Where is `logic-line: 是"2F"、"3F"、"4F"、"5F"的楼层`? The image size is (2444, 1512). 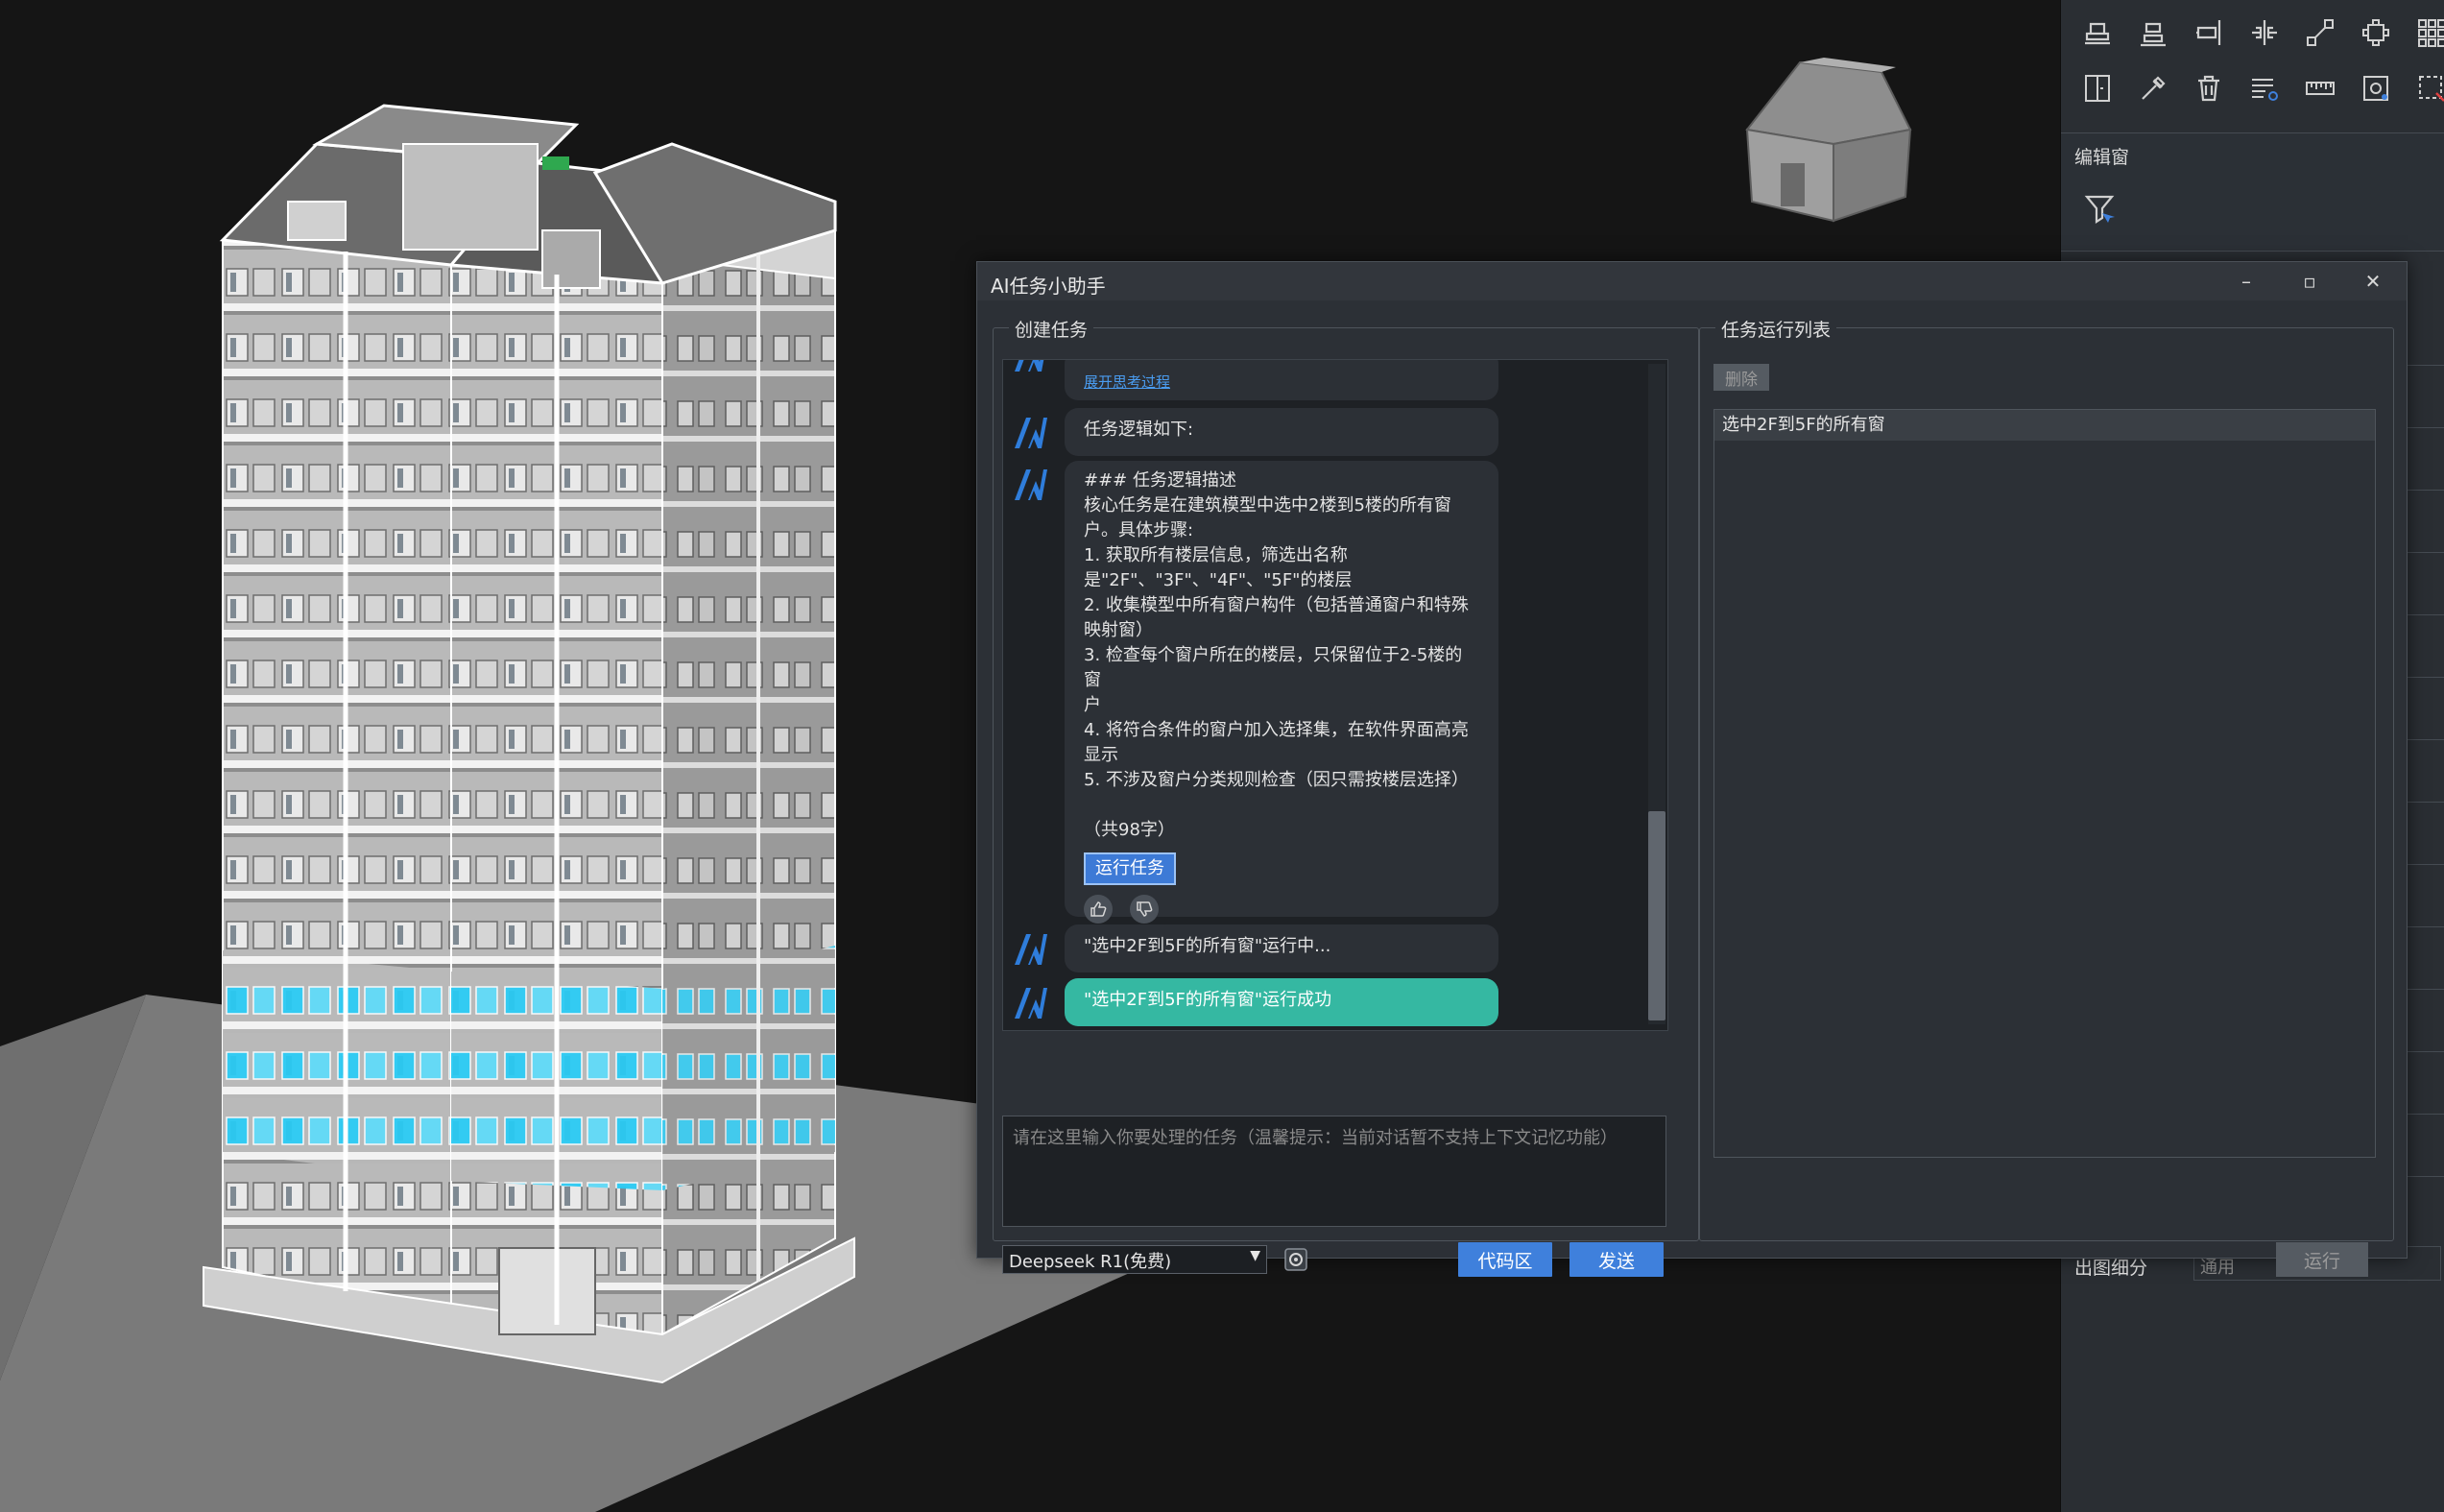
logic-line: 是"2F"、"3F"、"4F"、"5F"的楼层 is located at coordinates (1218, 580).